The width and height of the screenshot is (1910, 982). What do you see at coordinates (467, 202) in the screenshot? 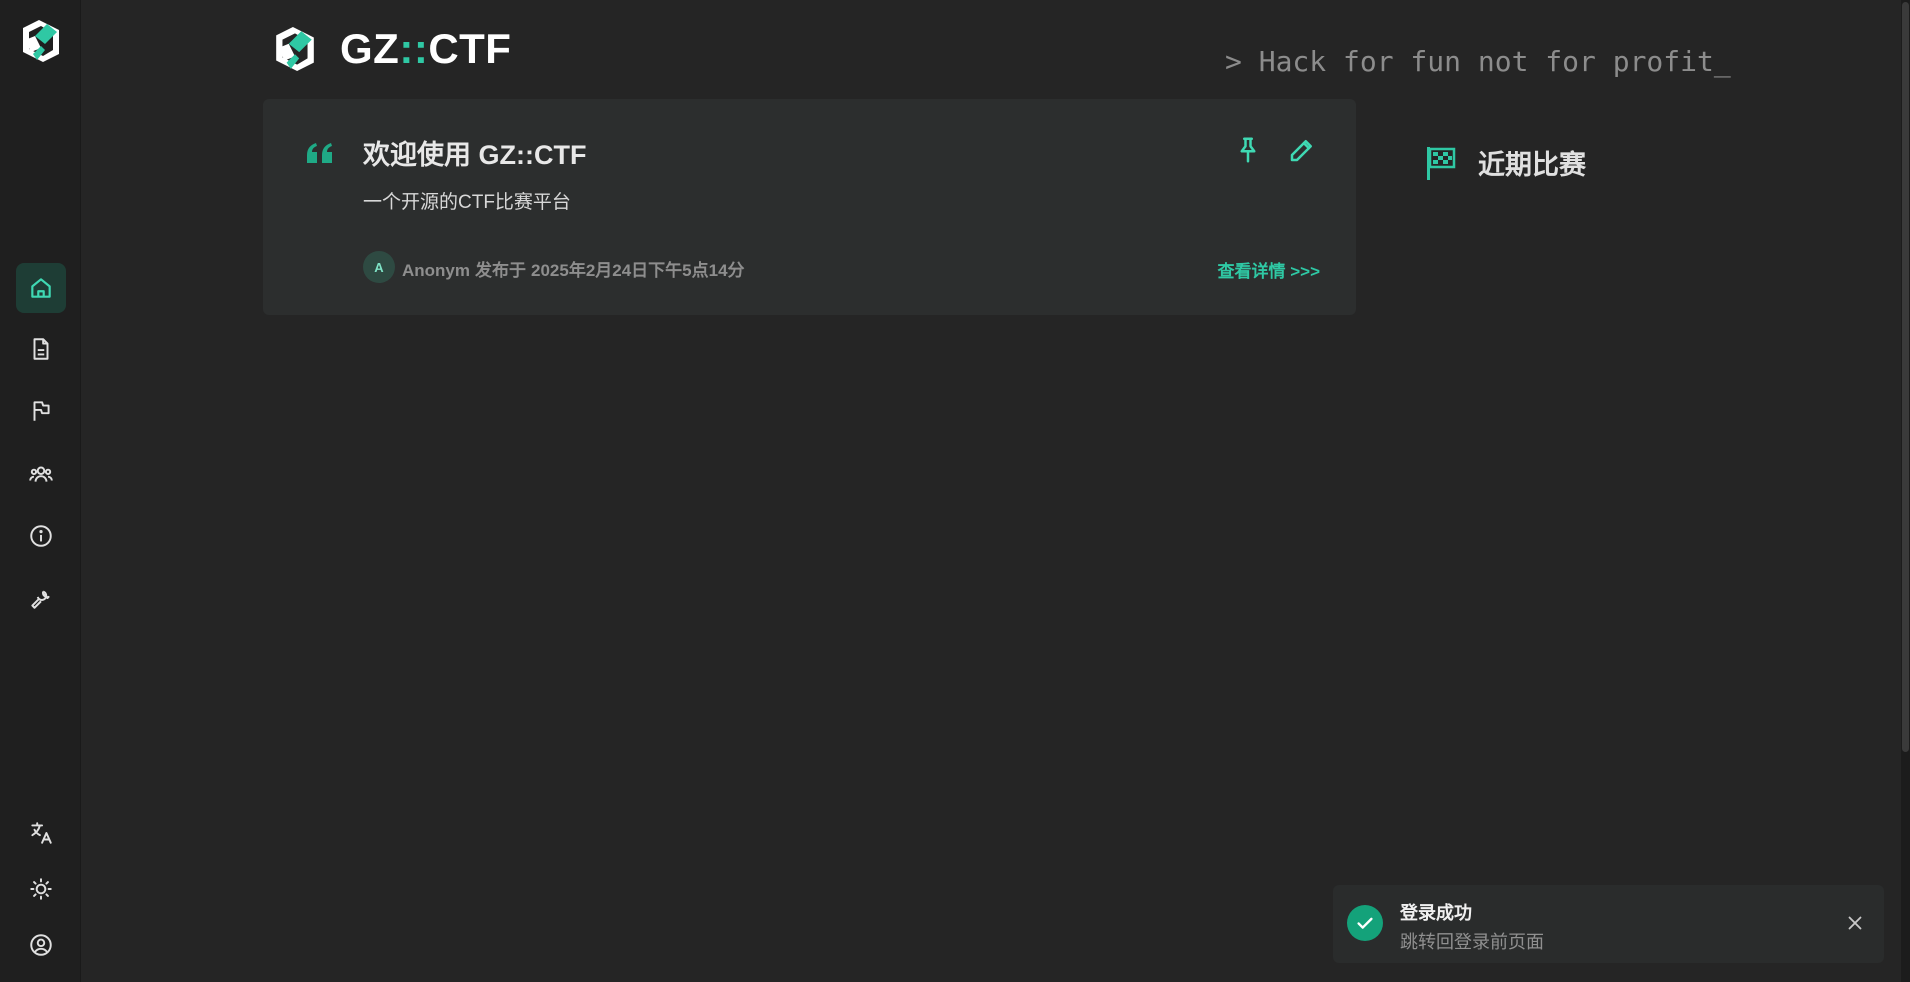
I see `post-summary: 一个开源的CTF比赛平台` at bounding box center [467, 202].